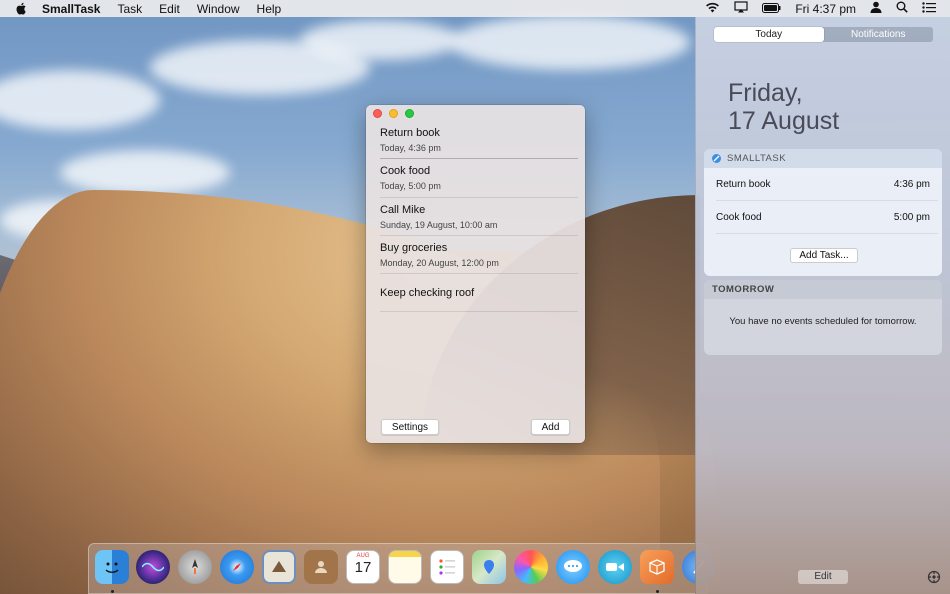 The height and width of the screenshot is (594, 950). I want to click on tab-notifications: Notifications, so click(879, 34).